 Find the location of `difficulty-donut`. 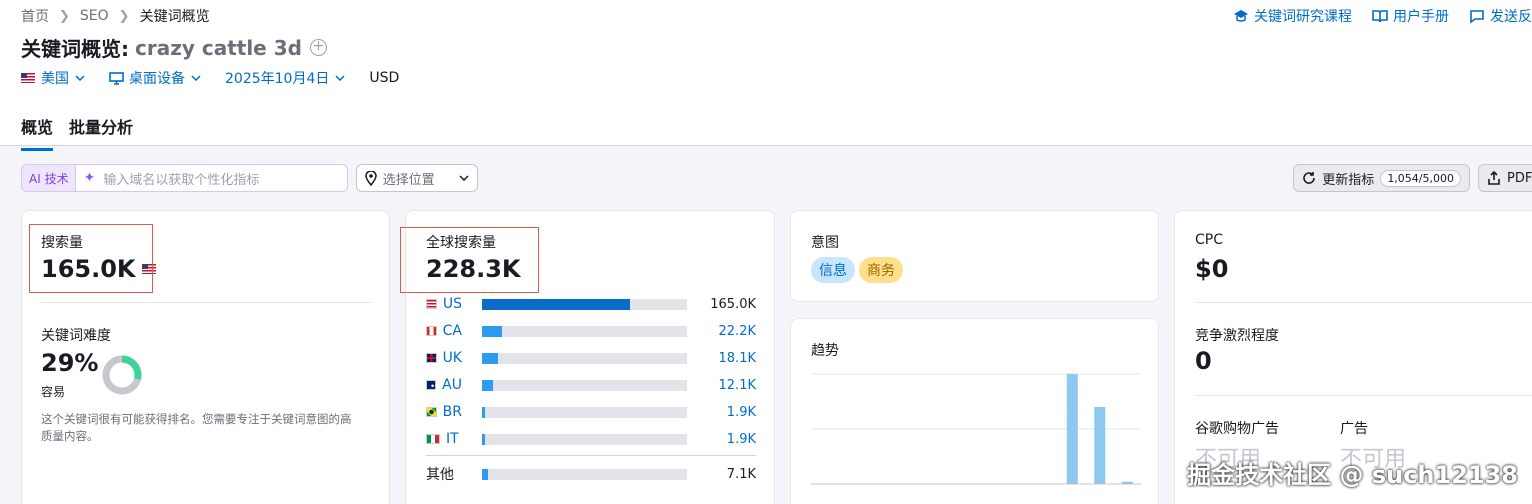

difficulty-donut is located at coordinates (122, 375).